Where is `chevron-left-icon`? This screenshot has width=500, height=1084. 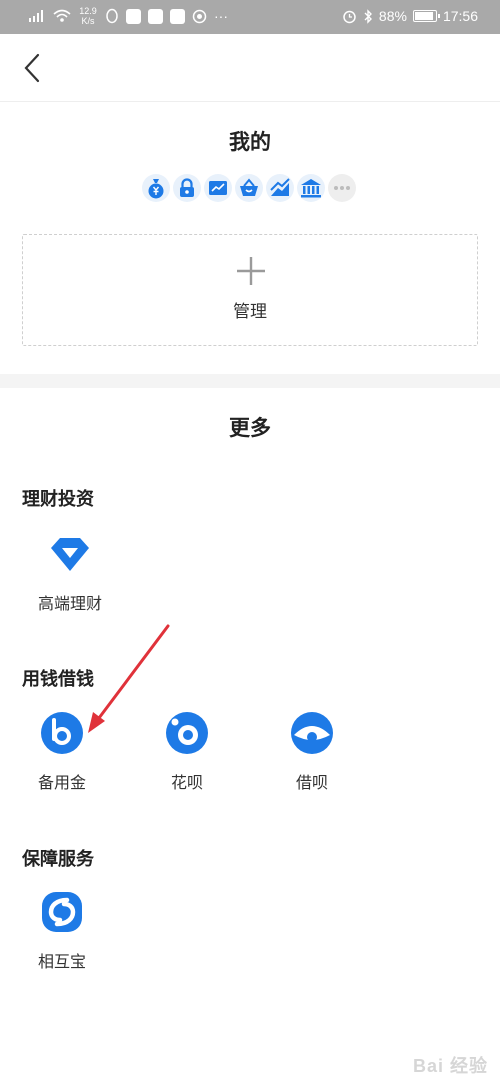
chevron-left-icon is located at coordinates (32, 68).